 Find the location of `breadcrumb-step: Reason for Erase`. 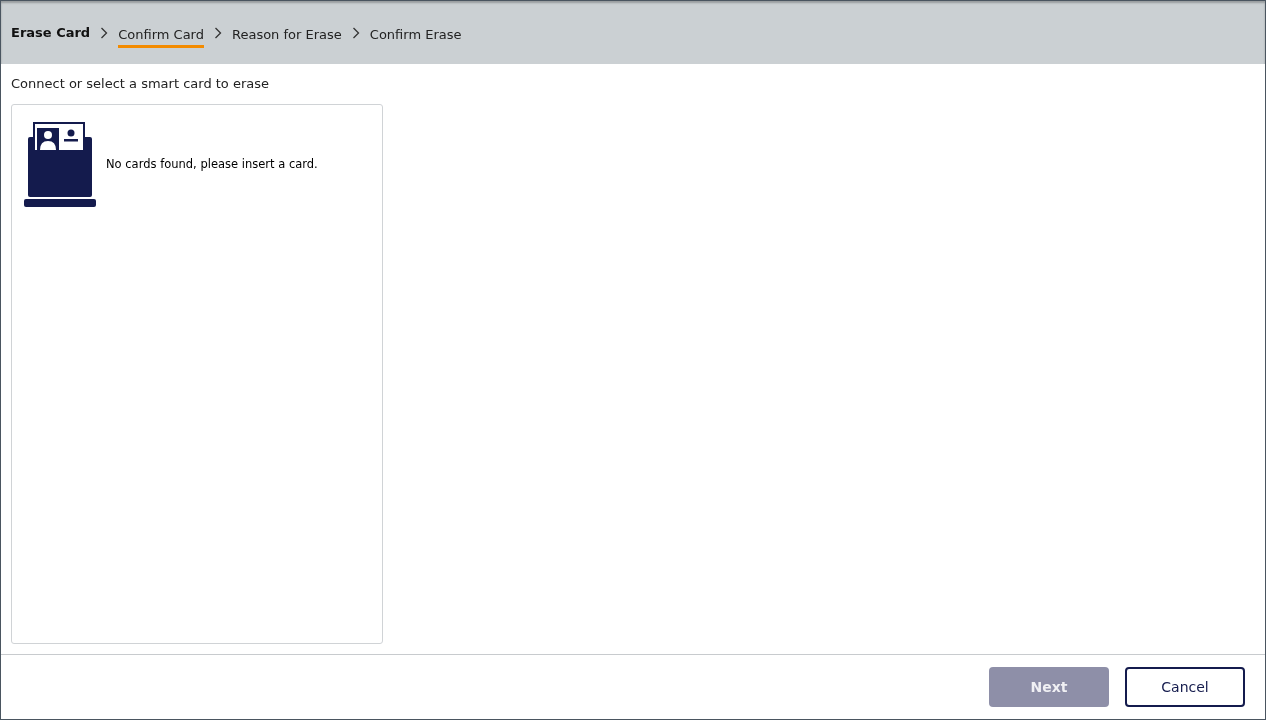

breadcrumb-step: Reason for Erase is located at coordinates (287, 35).